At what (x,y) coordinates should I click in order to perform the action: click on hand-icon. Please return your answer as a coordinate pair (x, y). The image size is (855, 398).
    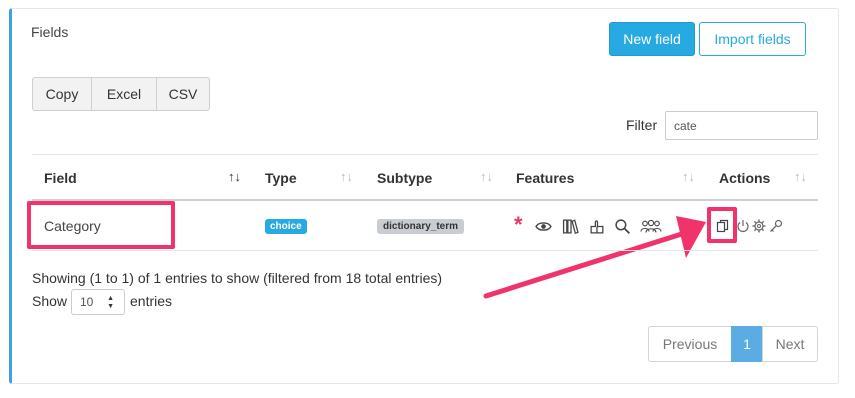
    Looking at the image, I should click on (597, 226).